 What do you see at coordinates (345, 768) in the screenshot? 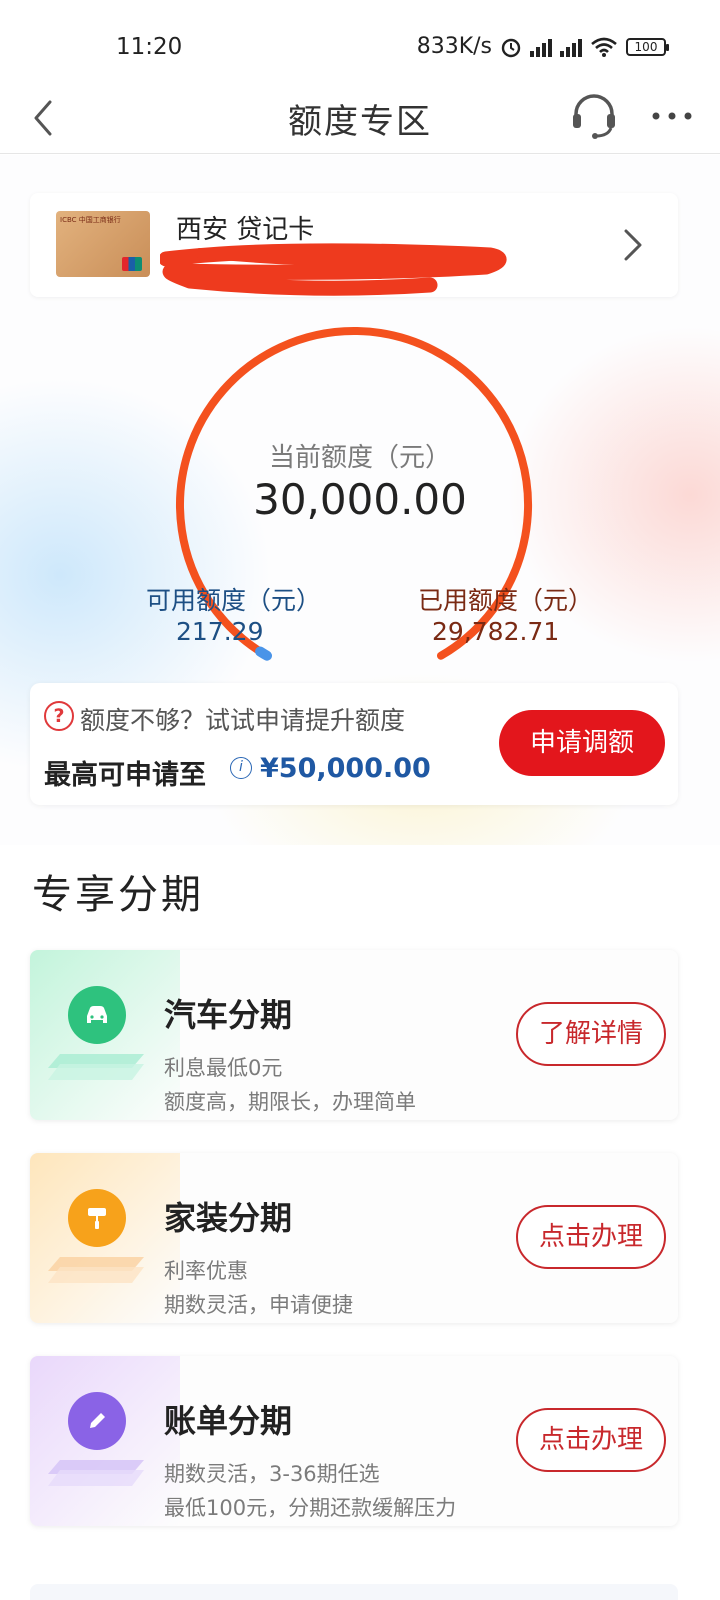
I see `max-limit-amount: ¥50,000.00` at bounding box center [345, 768].